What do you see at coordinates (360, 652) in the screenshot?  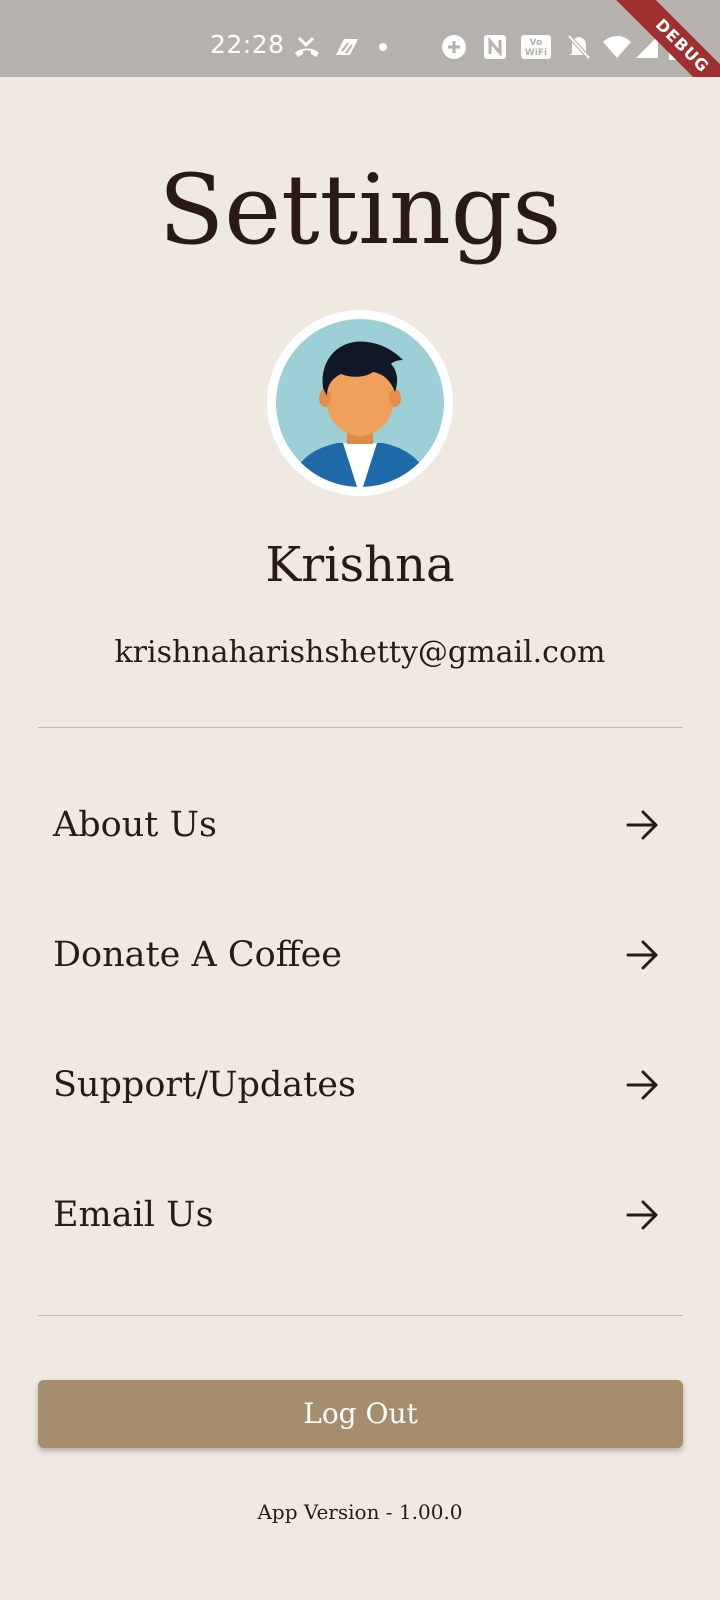 I see `user-email: krishnaharishshetty@gmail.com` at bounding box center [360, 652].